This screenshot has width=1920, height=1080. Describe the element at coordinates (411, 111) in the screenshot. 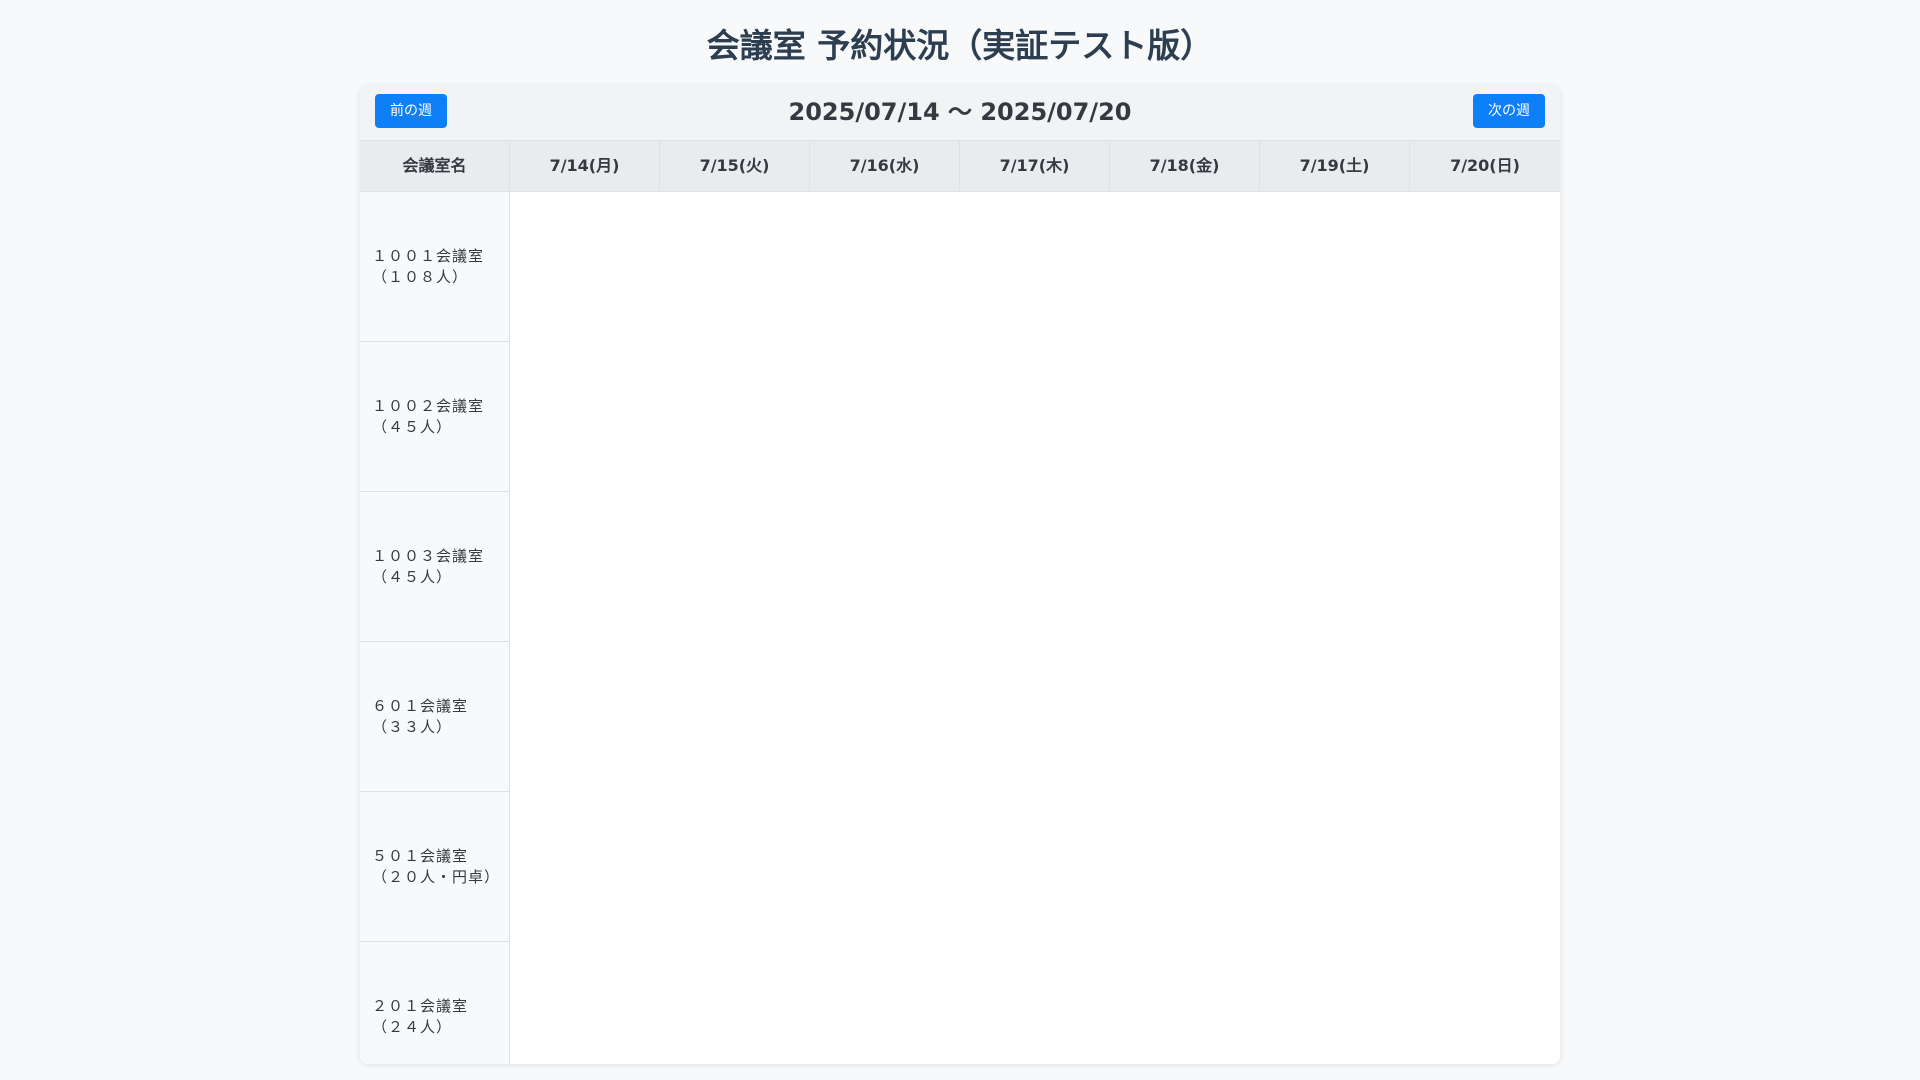

I see `prev-week-button: 前の週` at that location.